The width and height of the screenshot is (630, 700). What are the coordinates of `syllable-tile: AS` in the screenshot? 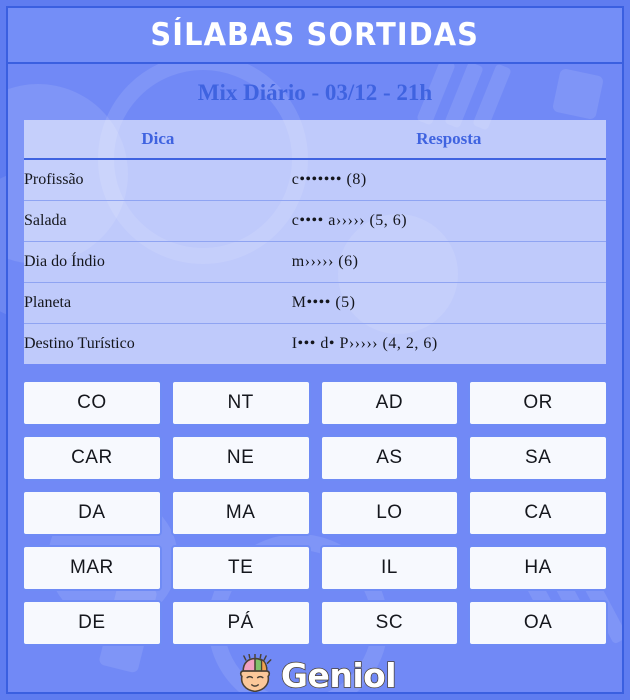 It's located at (389, 458).